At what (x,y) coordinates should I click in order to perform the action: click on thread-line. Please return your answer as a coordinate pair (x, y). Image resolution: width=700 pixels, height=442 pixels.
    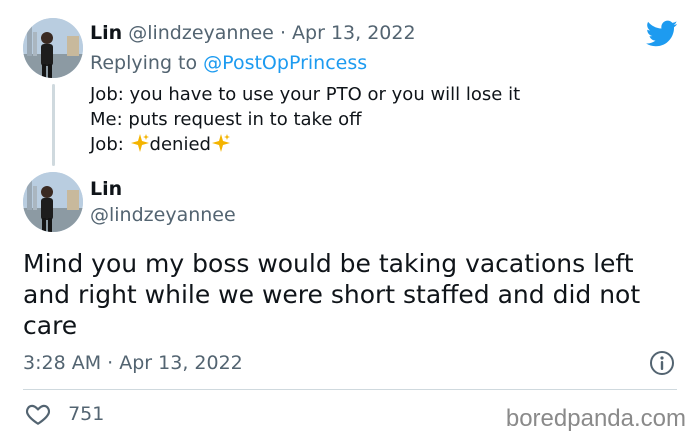
    Looking at the image, I should click on (53, 125).